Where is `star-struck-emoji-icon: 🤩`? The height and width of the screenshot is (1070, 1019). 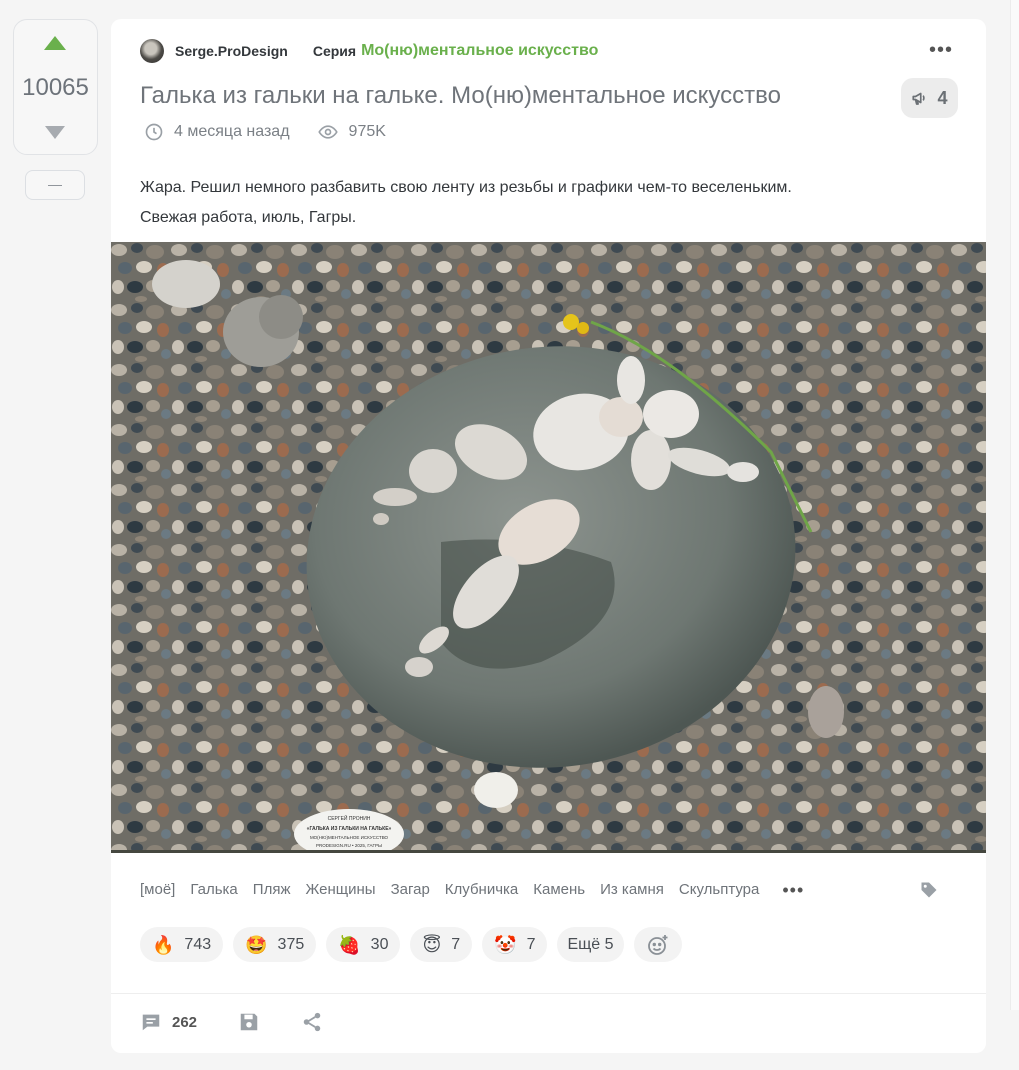 star-struck-emoji-icon: 🤩 is located at coordinates (256, 944).